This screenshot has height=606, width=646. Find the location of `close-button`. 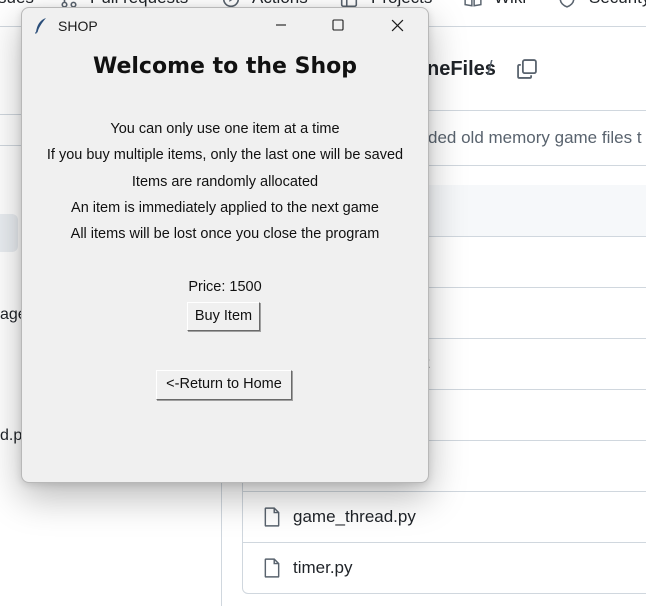

close-button is located at coordinates (397, 25).